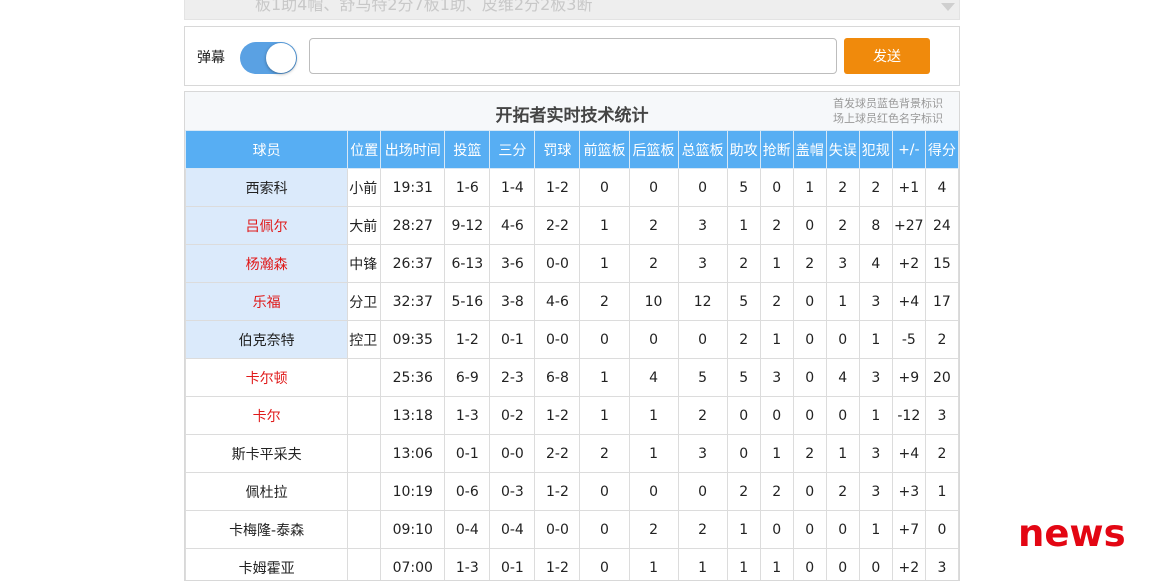 This screenshot has height=581, width=1150. Describe the element at coordinates (842, 565) in the screenshot. I see `stat-cell-tov: 0` at that location.